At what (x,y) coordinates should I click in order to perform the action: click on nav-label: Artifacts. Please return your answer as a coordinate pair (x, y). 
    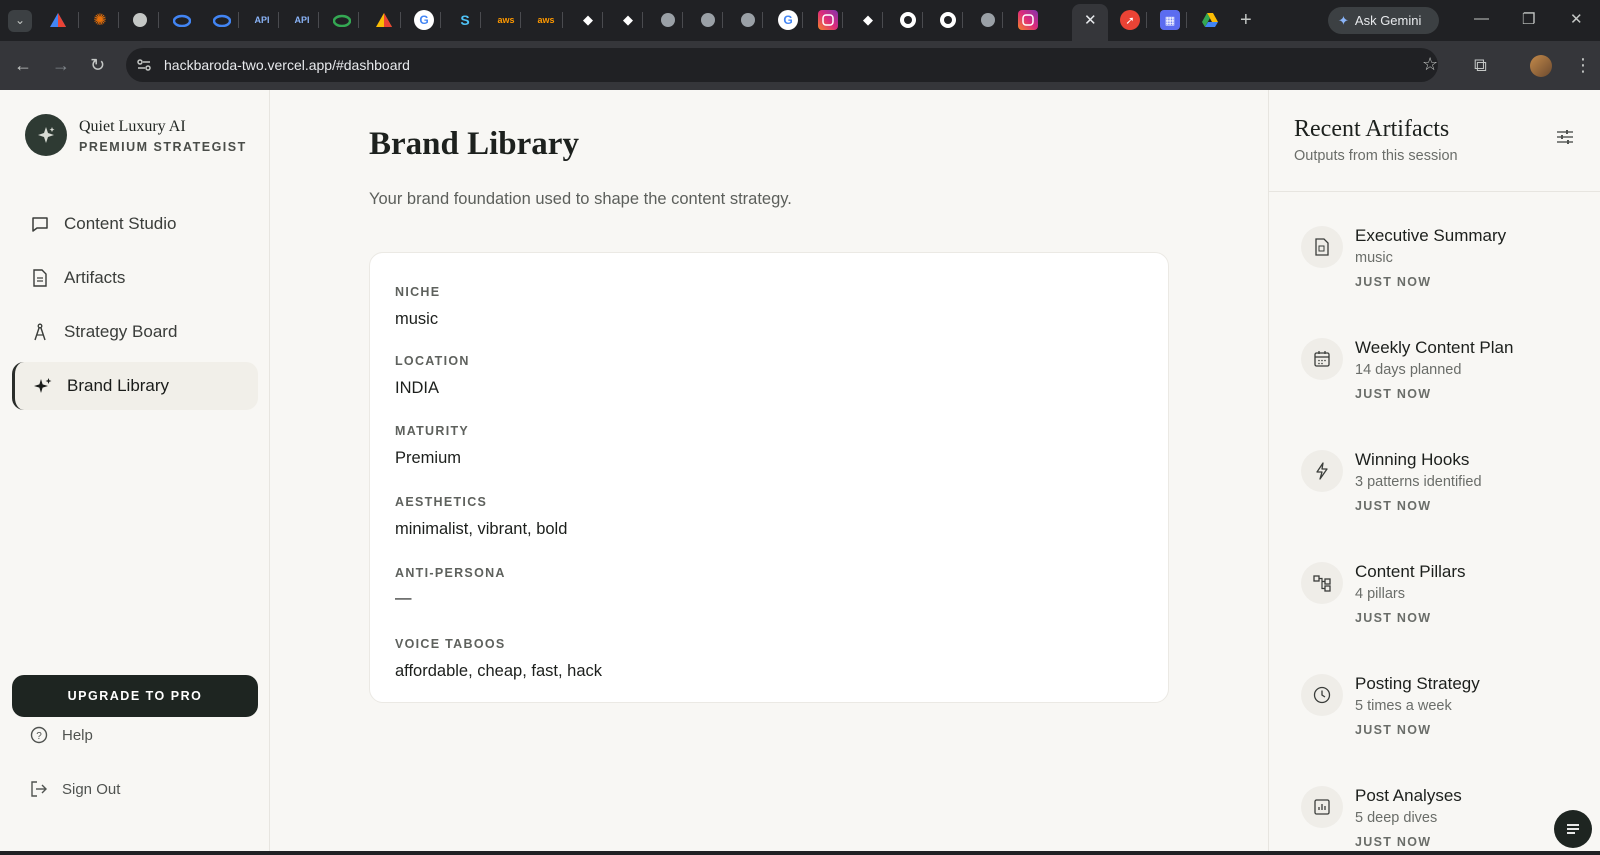
    Looking at the image, I should click on (95, 277).